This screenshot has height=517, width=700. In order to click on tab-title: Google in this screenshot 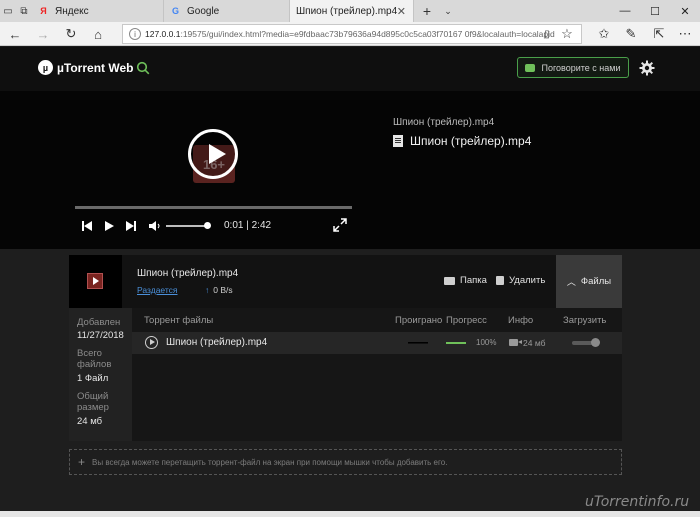, I will do `click(203, 11)`.